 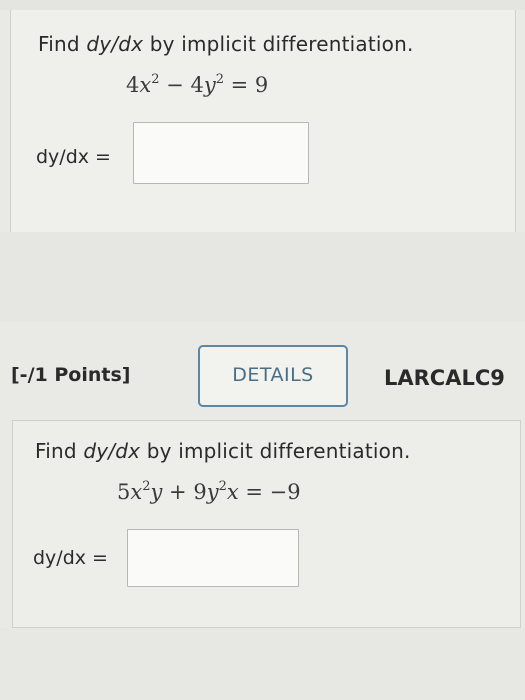 I want to click on eq-term: = −9, so click(x=269, y=492).